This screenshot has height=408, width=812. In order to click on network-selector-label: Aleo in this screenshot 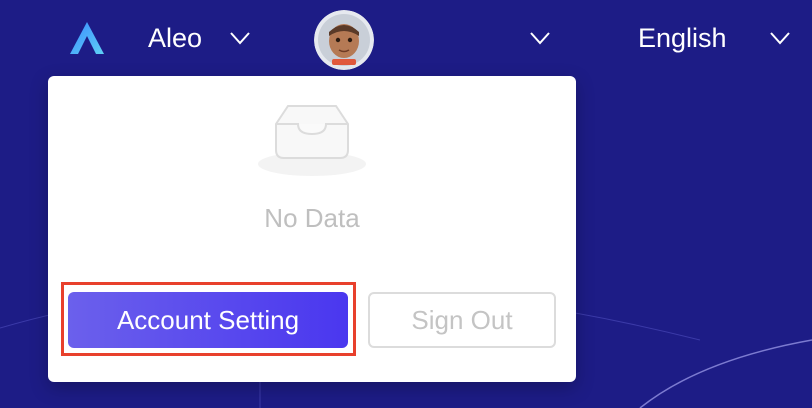, I will do `click(175, 38)`.